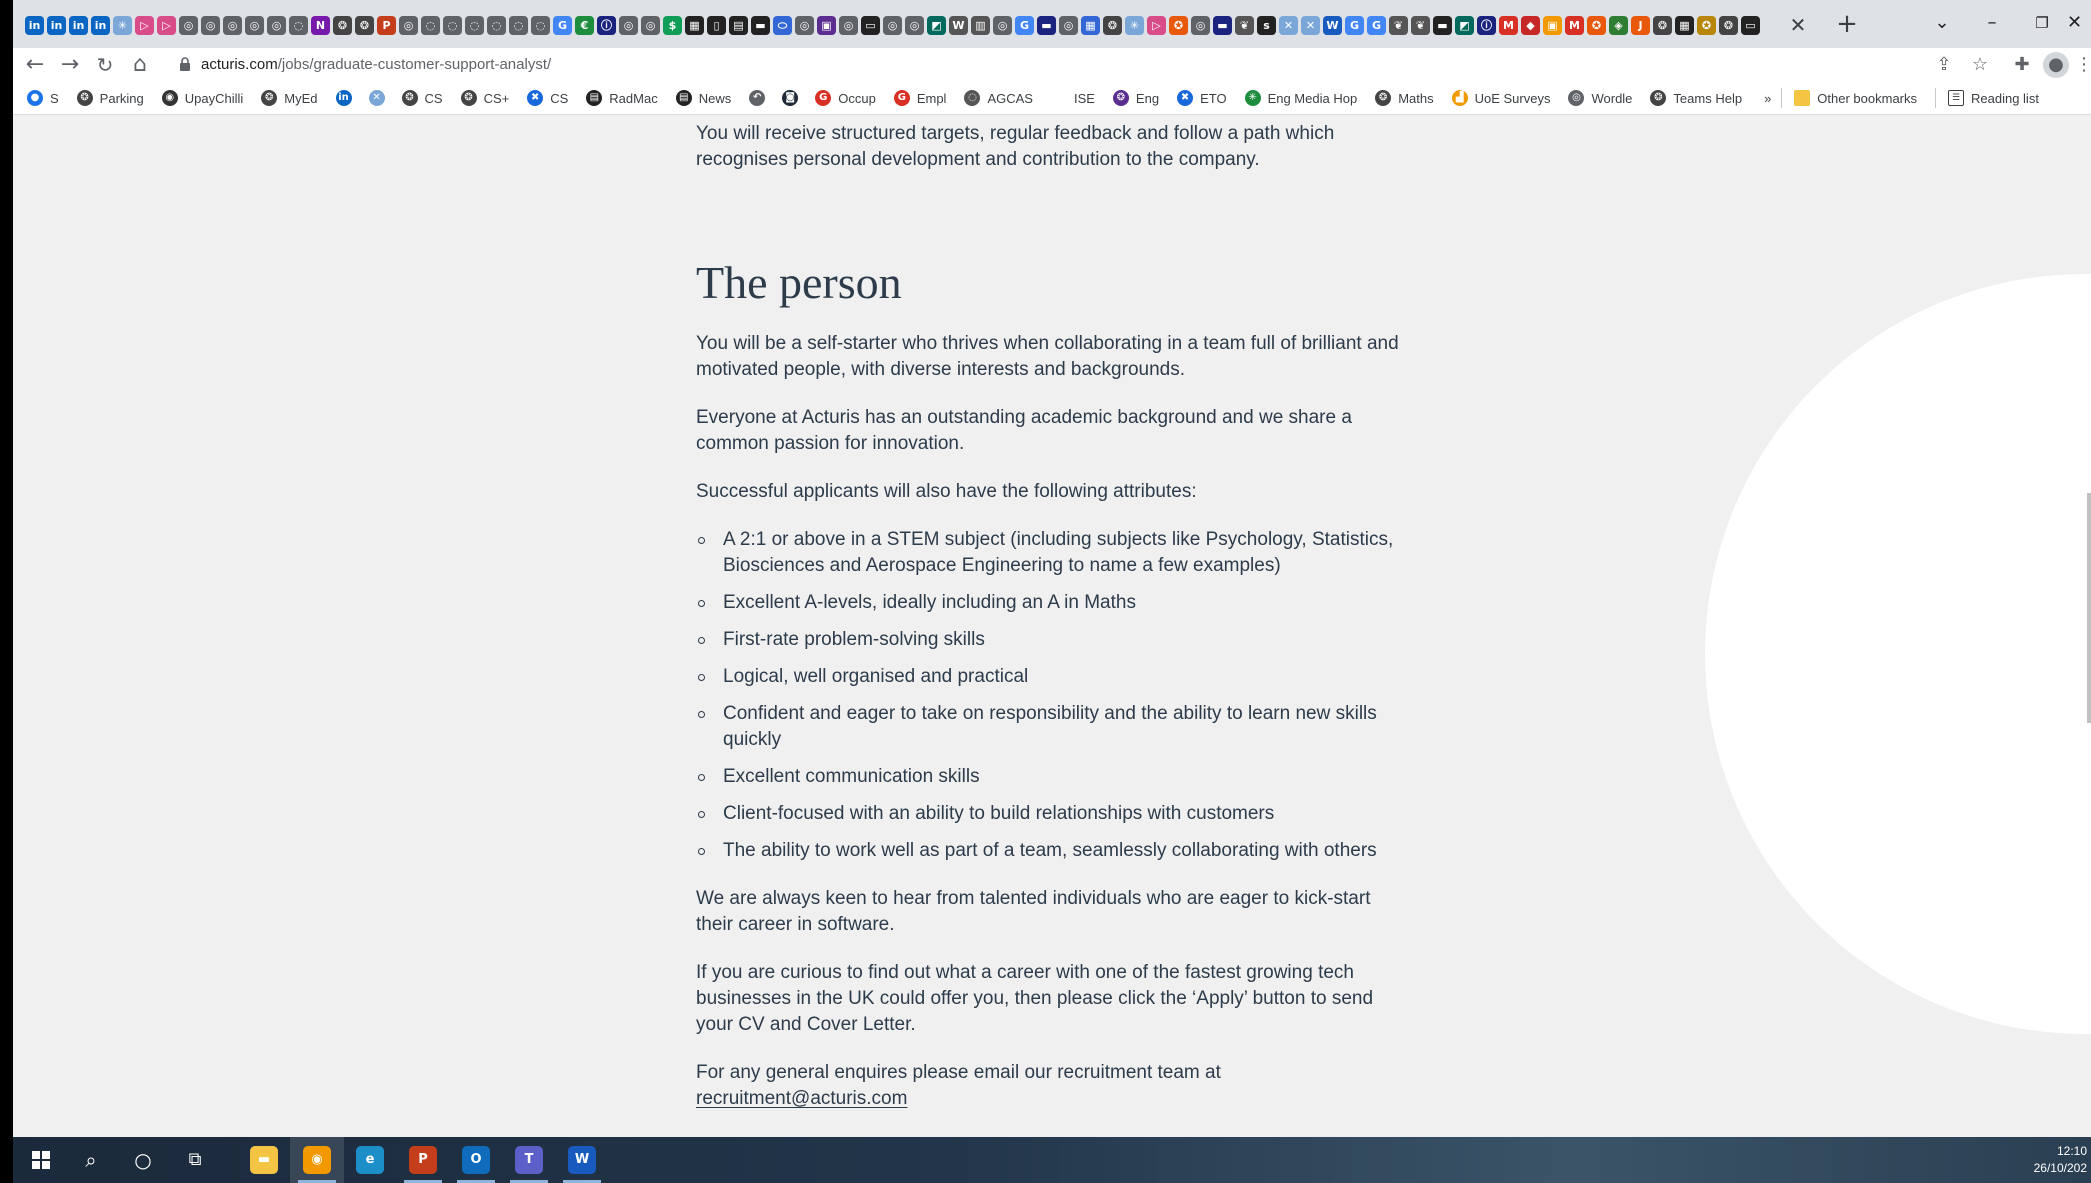 The image size is (2091, 1183). What do you see at coordinates (1942, 23) in the screenshot?
I see `tab-search-icon: ⌄` at bounding box center [1942, 23].